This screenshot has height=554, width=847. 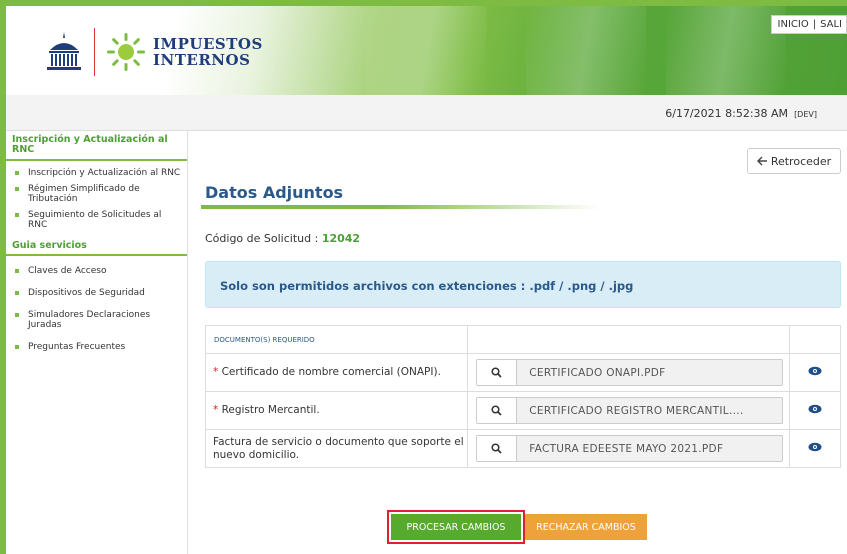 I want to click on sidebar-item-dispositivos: Dispositivos de Seguridad, so click(x=96, y=293).